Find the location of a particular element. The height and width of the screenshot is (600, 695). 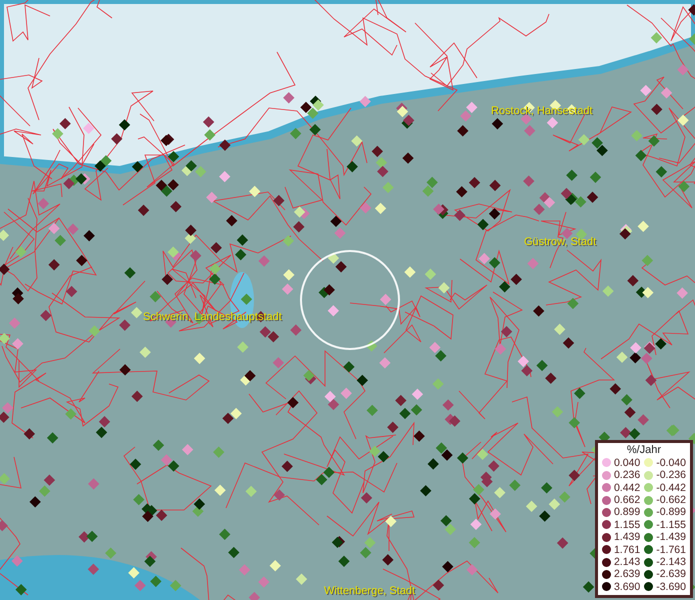

legend-value: 2.639 is located at coordinates (627, 574).